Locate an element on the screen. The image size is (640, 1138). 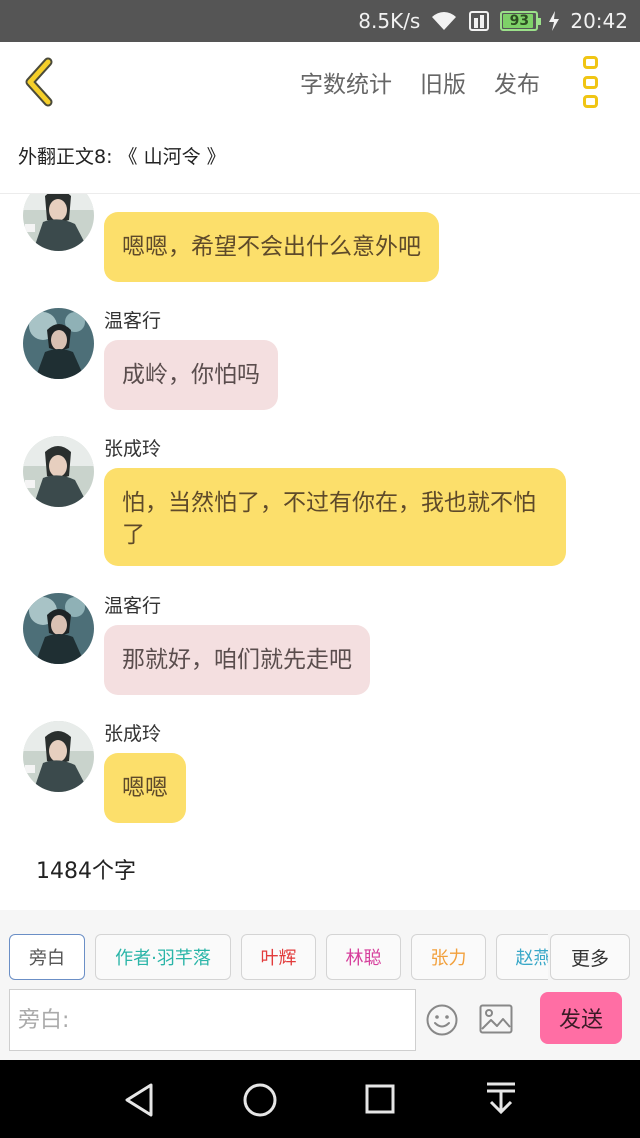
character-zhaoyan: 赵燕 is located at coordinates (522, 957).